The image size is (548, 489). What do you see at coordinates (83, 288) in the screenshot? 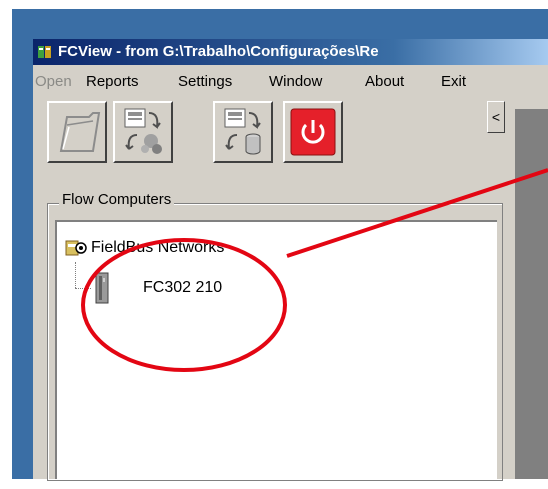
I see `tree-connector-horizontal` at bounding box center [83, 288].